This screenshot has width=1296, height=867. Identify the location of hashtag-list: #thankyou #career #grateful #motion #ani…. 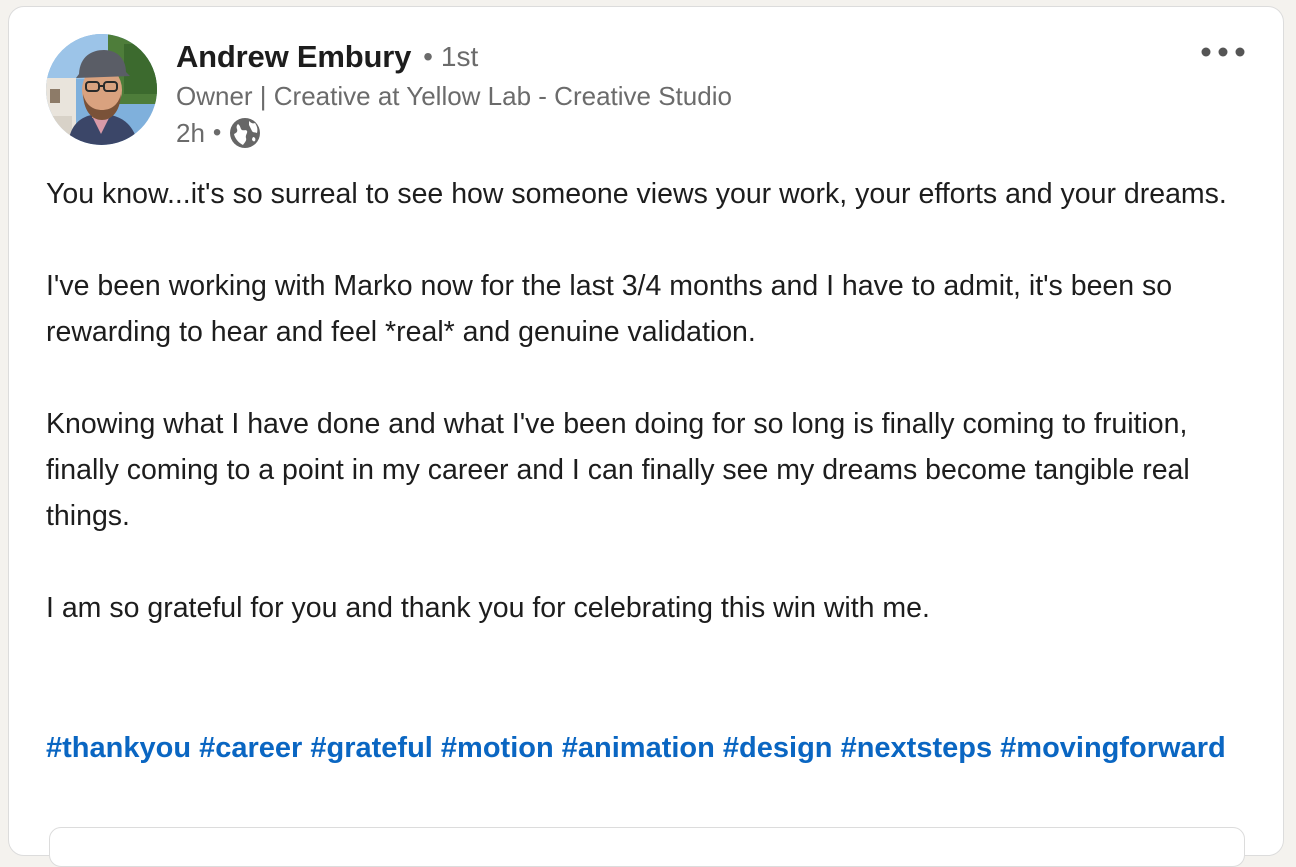
(636, 748).